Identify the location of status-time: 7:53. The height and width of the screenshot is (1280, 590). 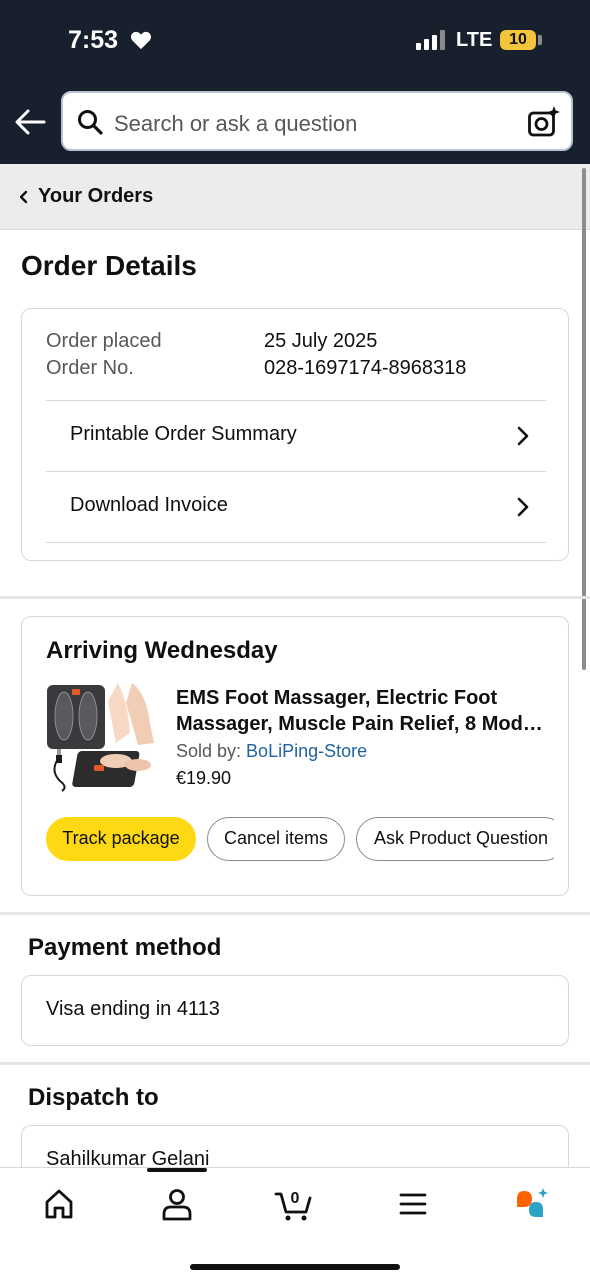
(93, 40).